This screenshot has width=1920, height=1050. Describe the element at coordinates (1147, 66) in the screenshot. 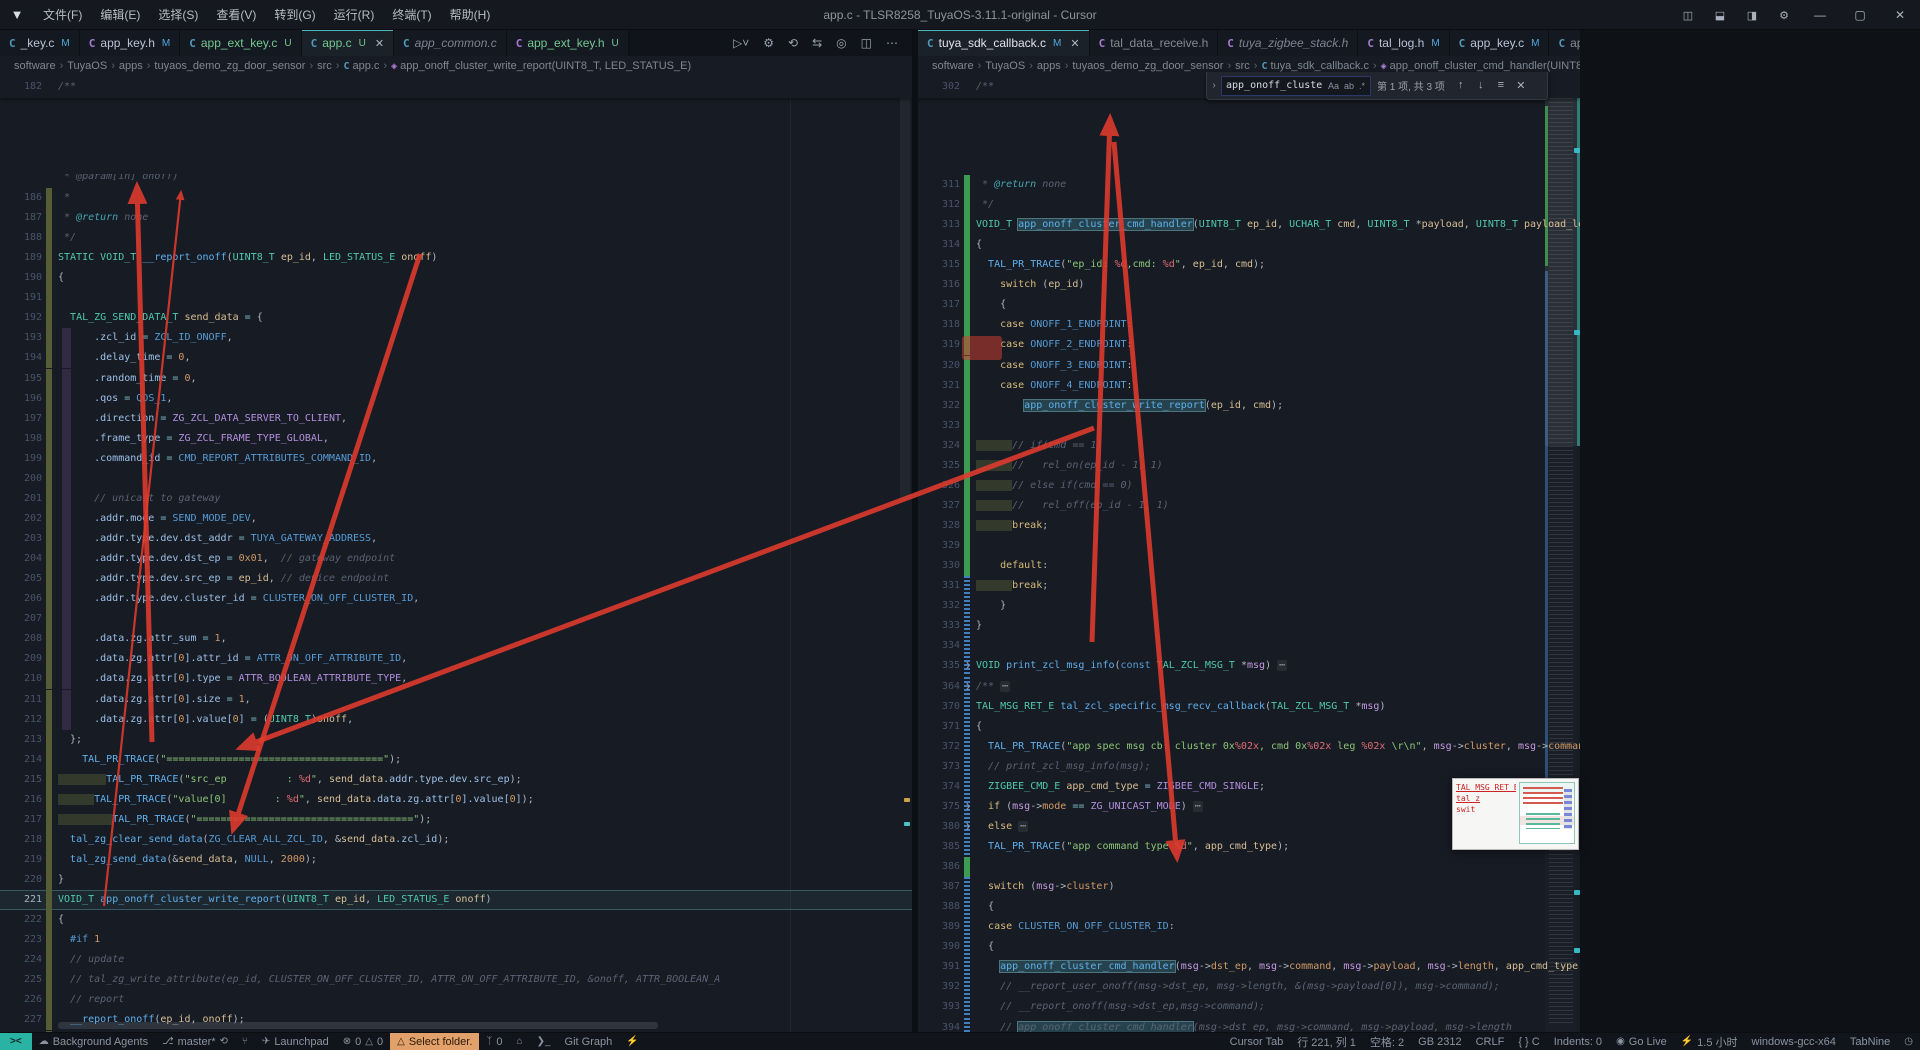

I see `breadcrumb-item: tuyaos_demo_zg_door_sensor` at that location.